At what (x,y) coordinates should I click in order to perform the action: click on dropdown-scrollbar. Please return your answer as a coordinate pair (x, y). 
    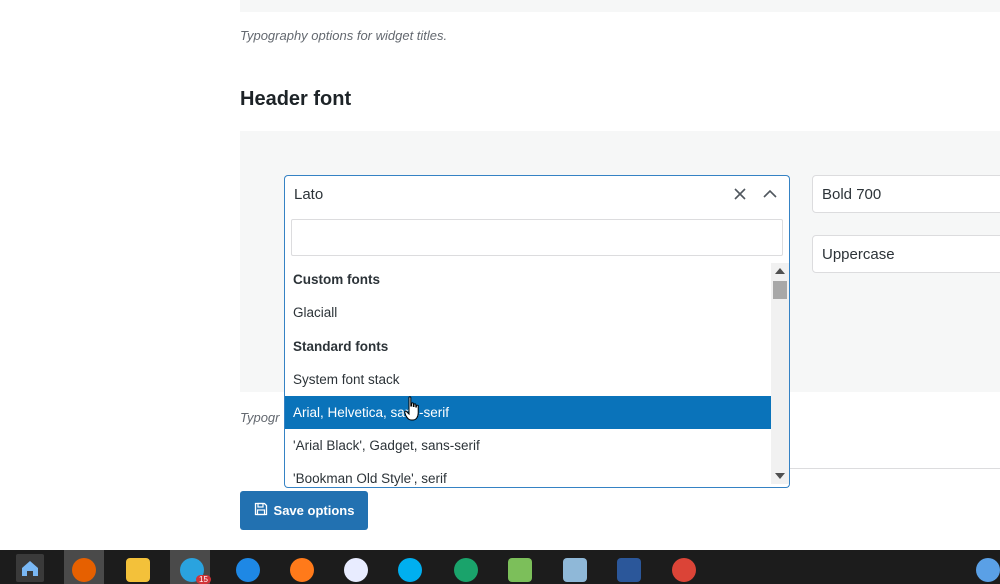
    Looking at the image, I should click on (780, 373).